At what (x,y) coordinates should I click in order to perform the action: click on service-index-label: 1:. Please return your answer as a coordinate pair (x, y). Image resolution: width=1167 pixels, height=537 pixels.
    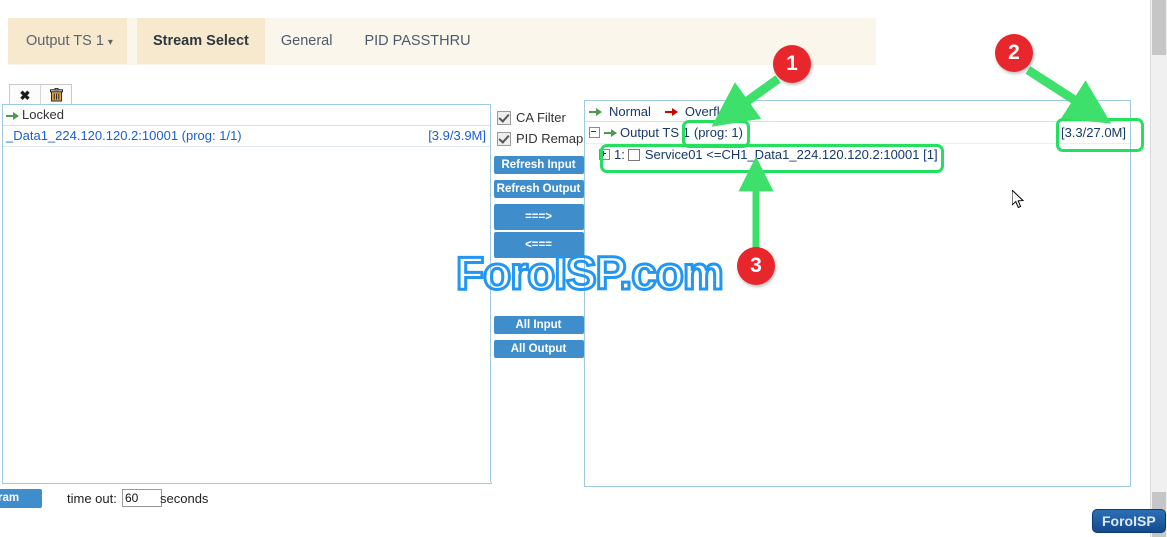
    Looking at the image, I should click on (619, 154).